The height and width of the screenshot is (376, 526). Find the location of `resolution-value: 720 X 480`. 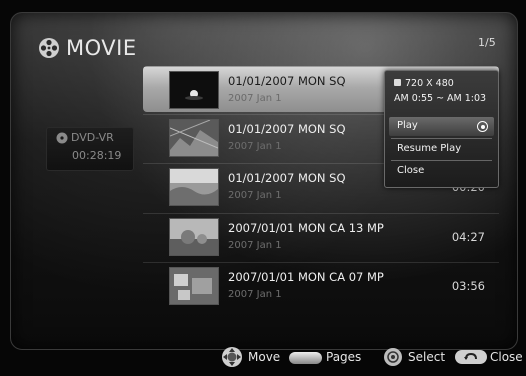

resolution-value: 720 X 480 is located at coordinates (429, 83).